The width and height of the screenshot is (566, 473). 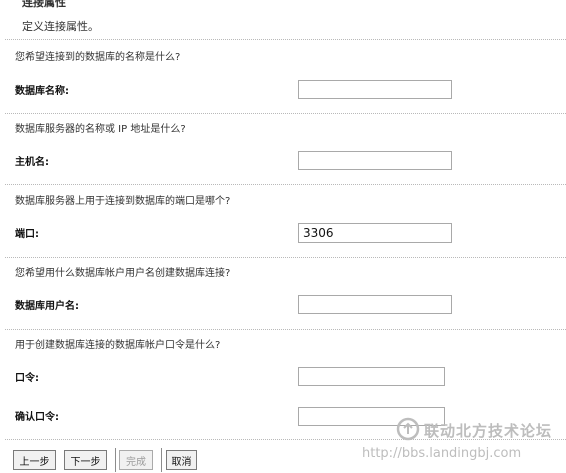 What do you see at coordinates (118, 345) in the screenshot?
I see `question-password: 用于创建数据库连接的数据库帐户口令是什么?` at bounding box center [118, 345].